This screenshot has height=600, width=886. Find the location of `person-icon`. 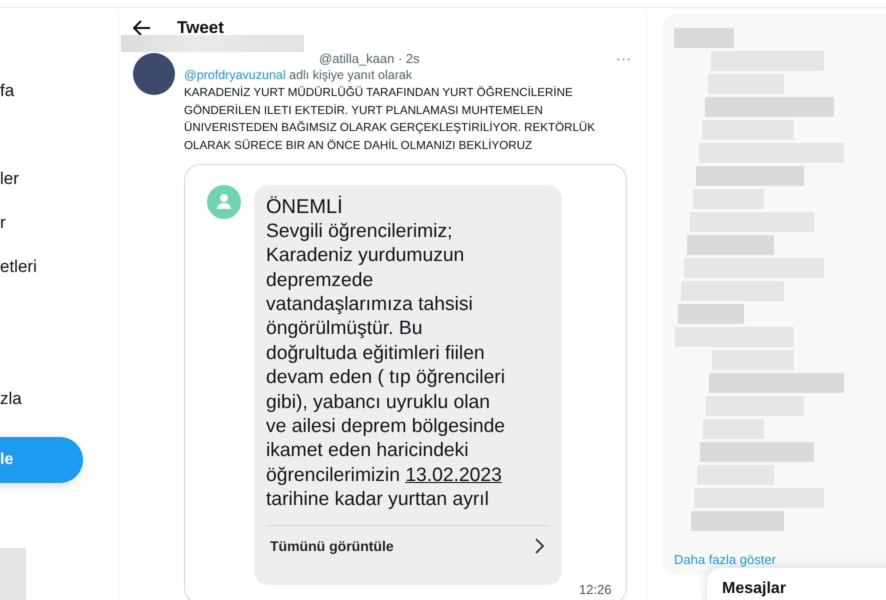

person-icon is located at coordinates (224, 202).